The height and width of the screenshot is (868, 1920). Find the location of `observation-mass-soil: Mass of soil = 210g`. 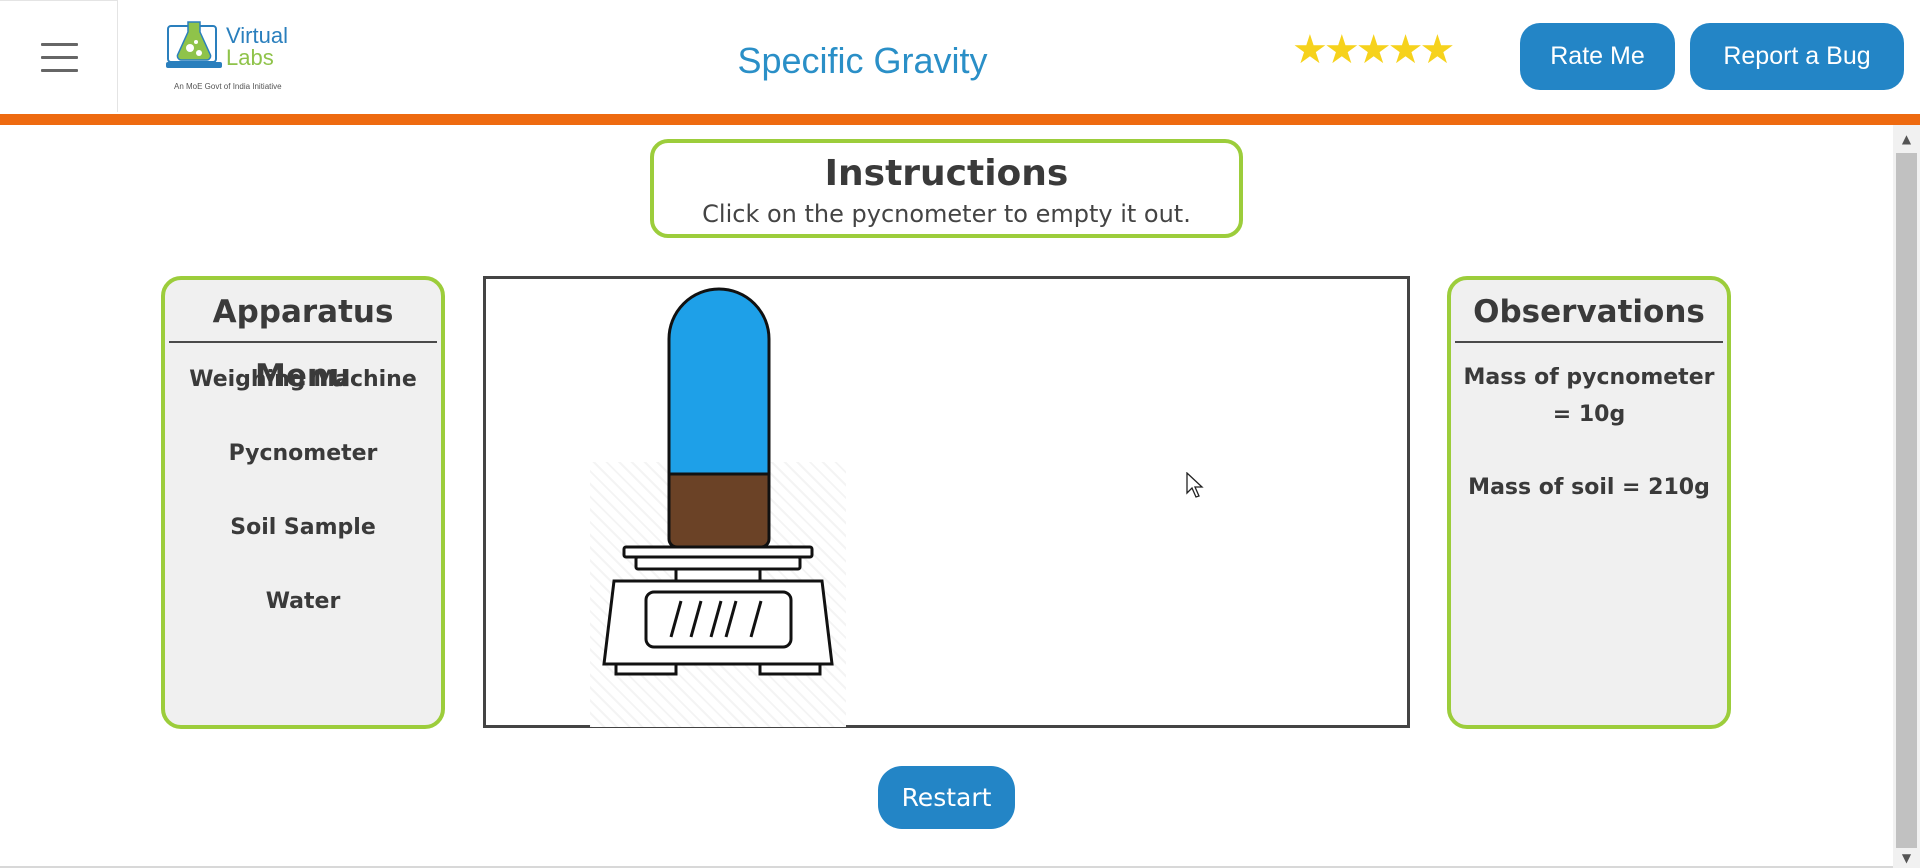

observation-mass-soil: Mass of soil = 210g is located at coordinates (1589, 487).